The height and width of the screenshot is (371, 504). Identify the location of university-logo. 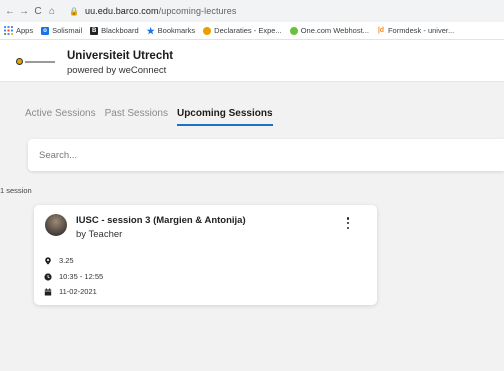
(37, 61).